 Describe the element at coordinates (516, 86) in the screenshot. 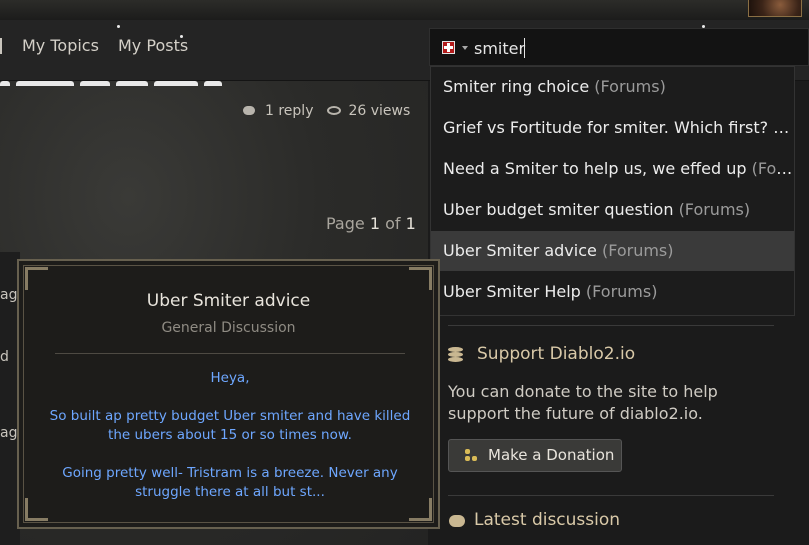

I see `suggestion-title: Smiter ring choice` at that location.